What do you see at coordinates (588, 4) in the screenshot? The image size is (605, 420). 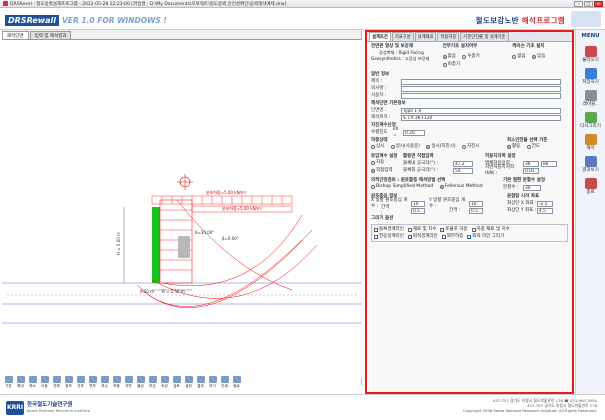 I see `maximize-button: □` at bounding box center [588, 4].